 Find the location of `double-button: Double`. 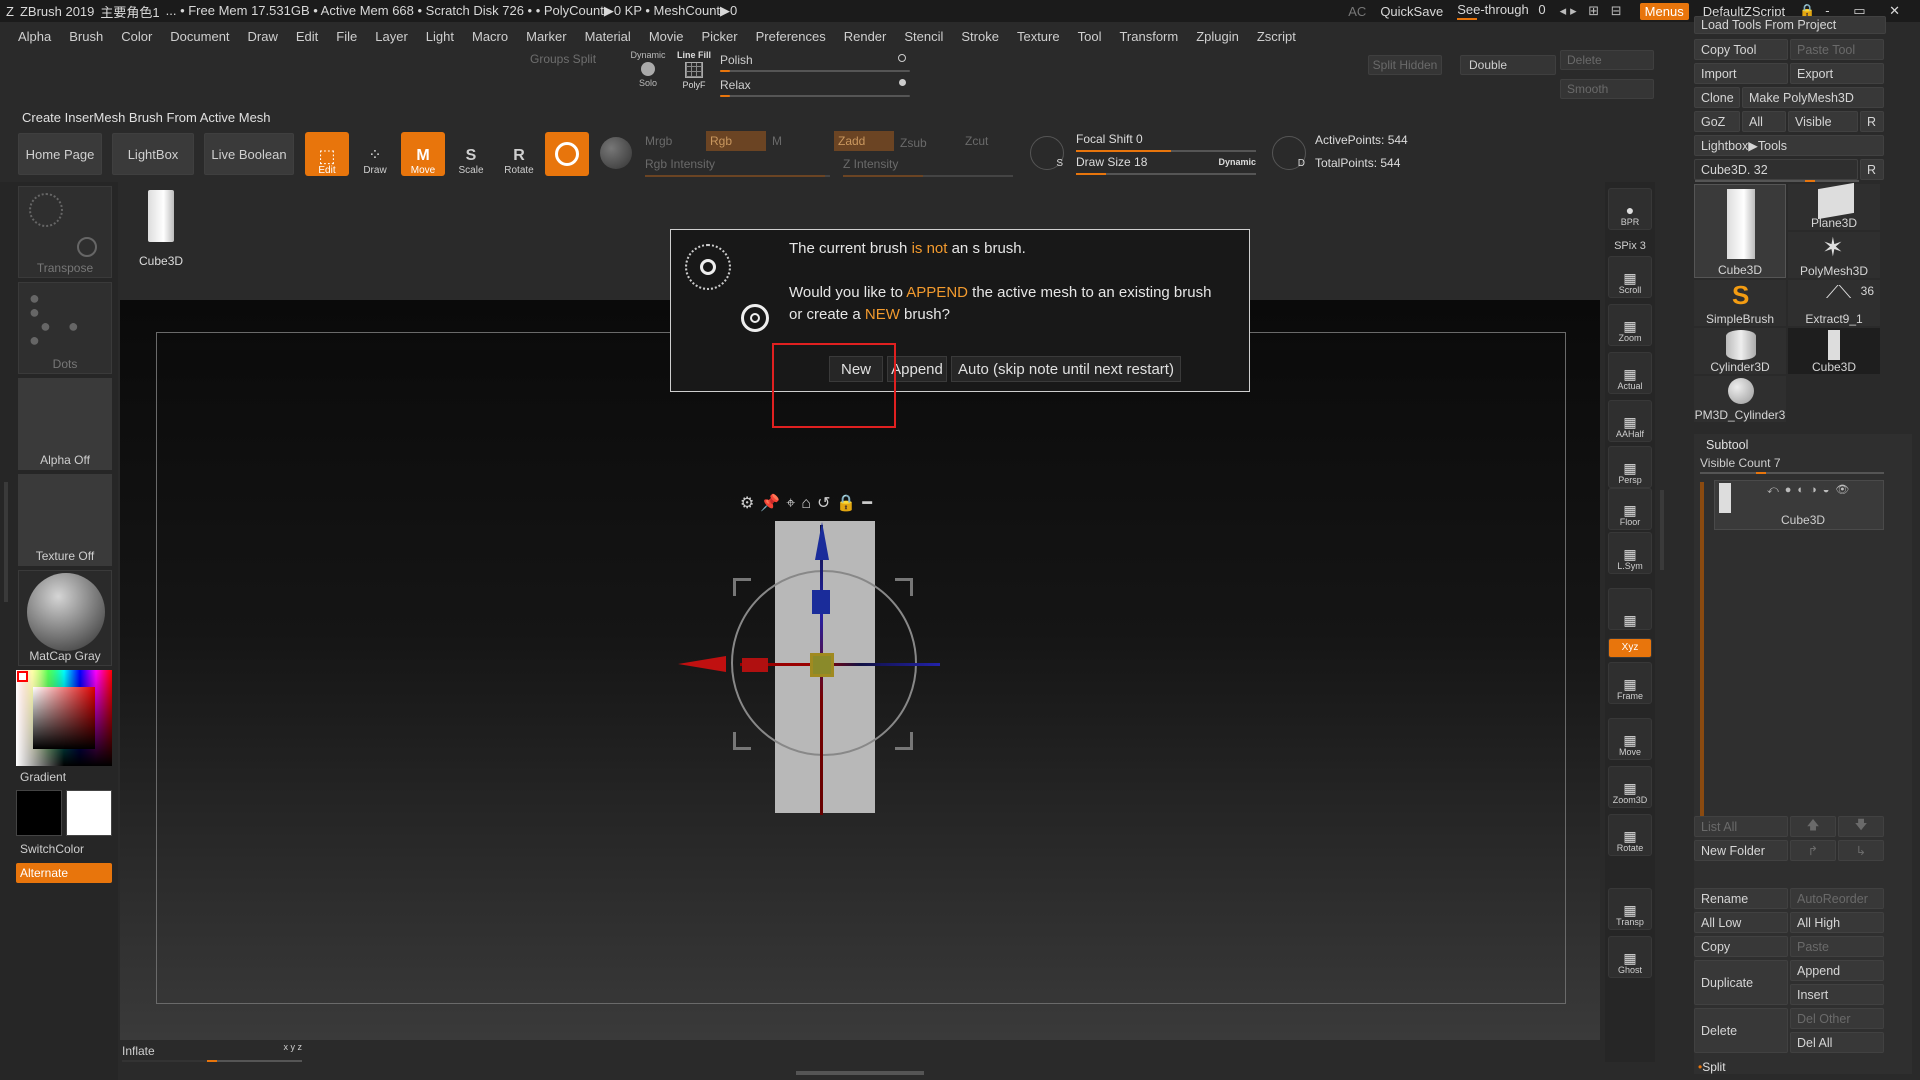

double-button: Double is located at coordinates (1508, 65).